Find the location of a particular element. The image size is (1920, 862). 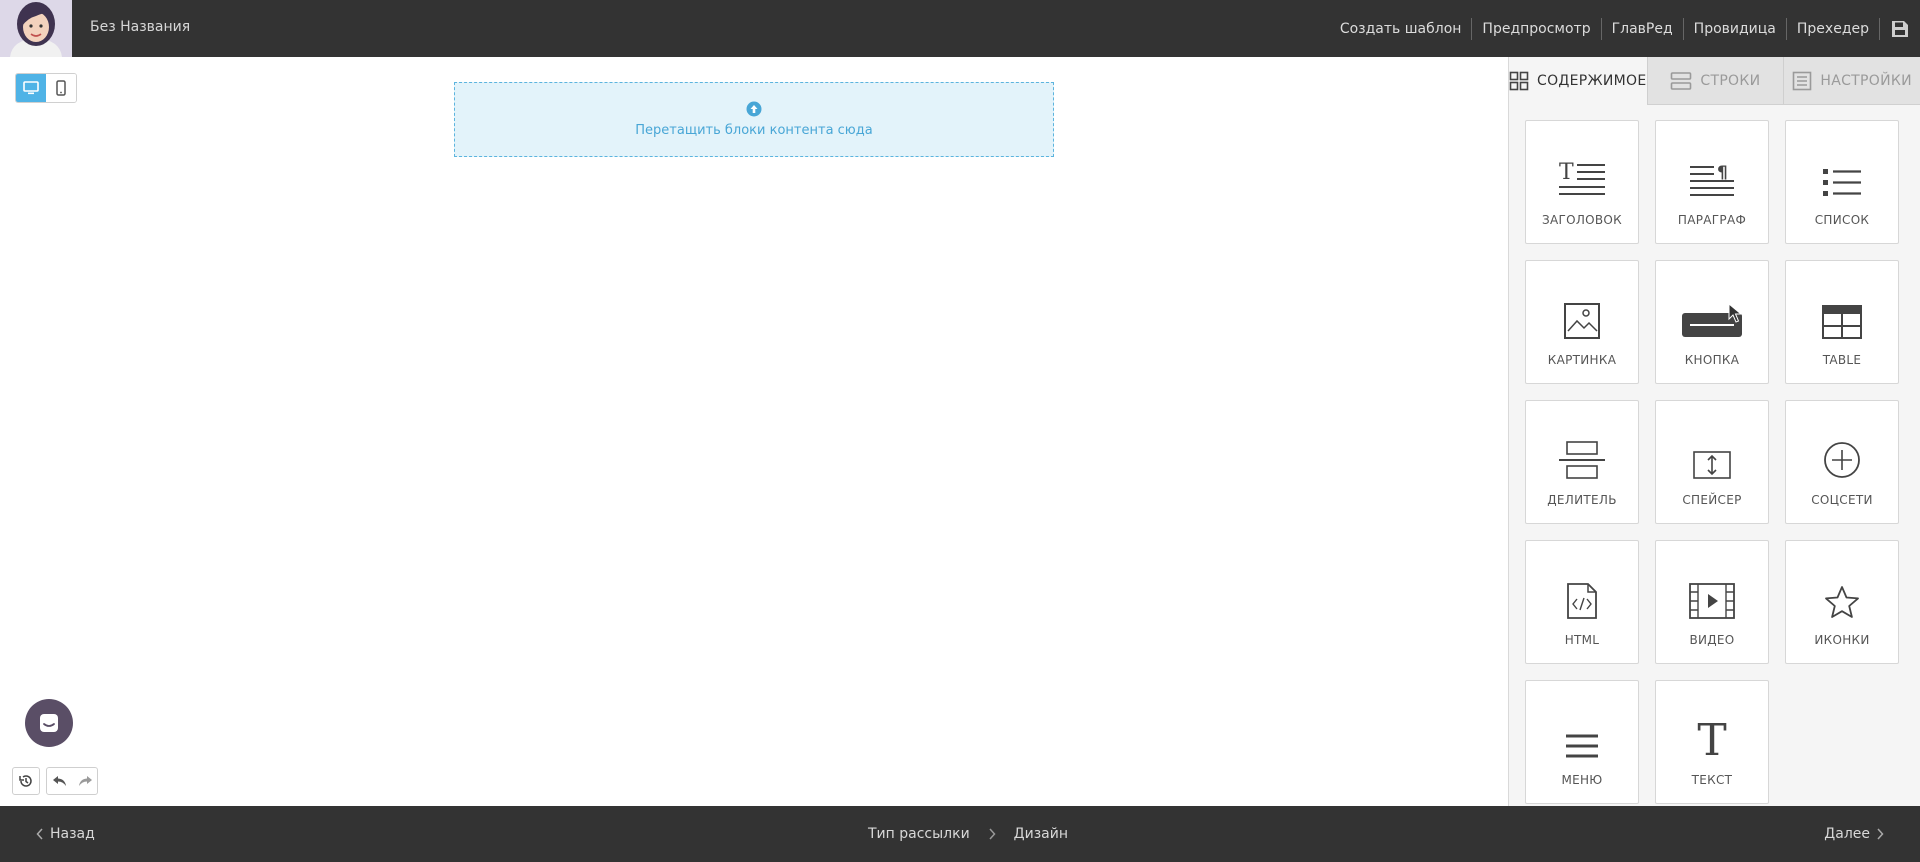

redo-icon is located at coordinates (85, 781).